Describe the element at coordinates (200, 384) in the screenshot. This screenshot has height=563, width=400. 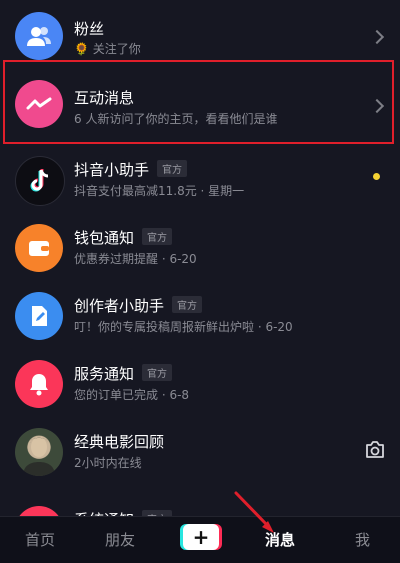
I see `list-item-service: 服务通知 官方 您的订单已完成 · 6-8` at that location.